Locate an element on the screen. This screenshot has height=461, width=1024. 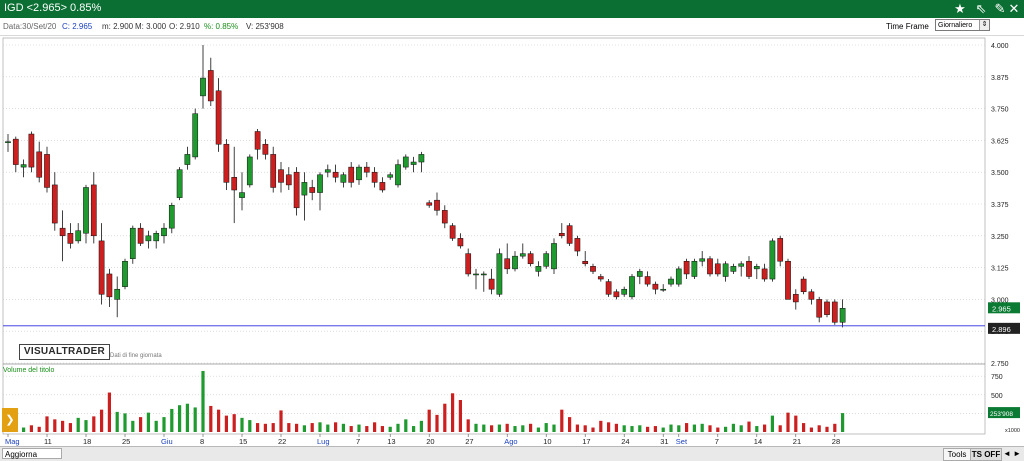
close-icon: ✕ is located at coordinates (1014, 9).